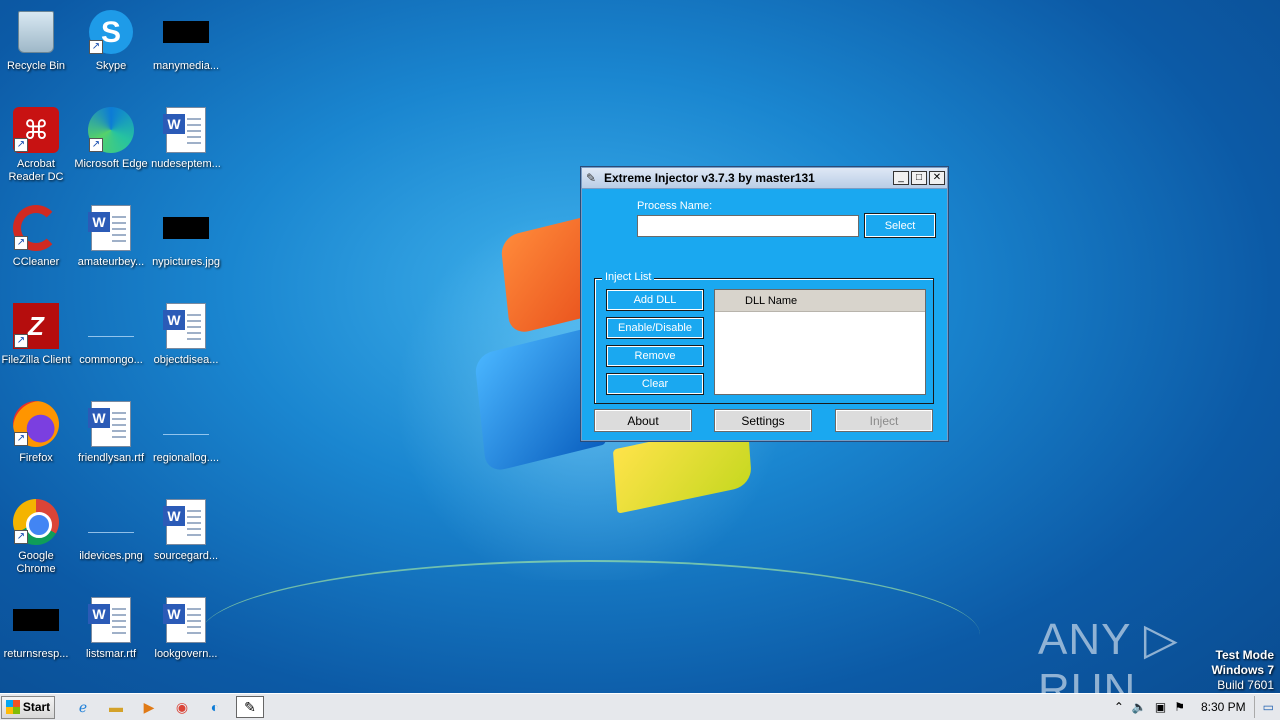 Image resolution: width=1280 pixels, height=720 pixels. Describe the element at coordinates (215, 707) in the screenshot. I see `edge-taskbar-icon: ◐` at that location.